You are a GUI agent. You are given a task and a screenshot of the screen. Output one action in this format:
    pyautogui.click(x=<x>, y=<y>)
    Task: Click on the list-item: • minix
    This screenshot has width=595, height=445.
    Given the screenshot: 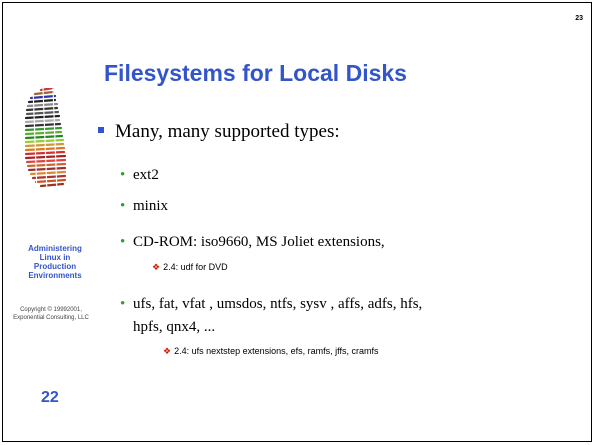 What is the action you would take?
    pyautogui.click(x=144, y=206)
    